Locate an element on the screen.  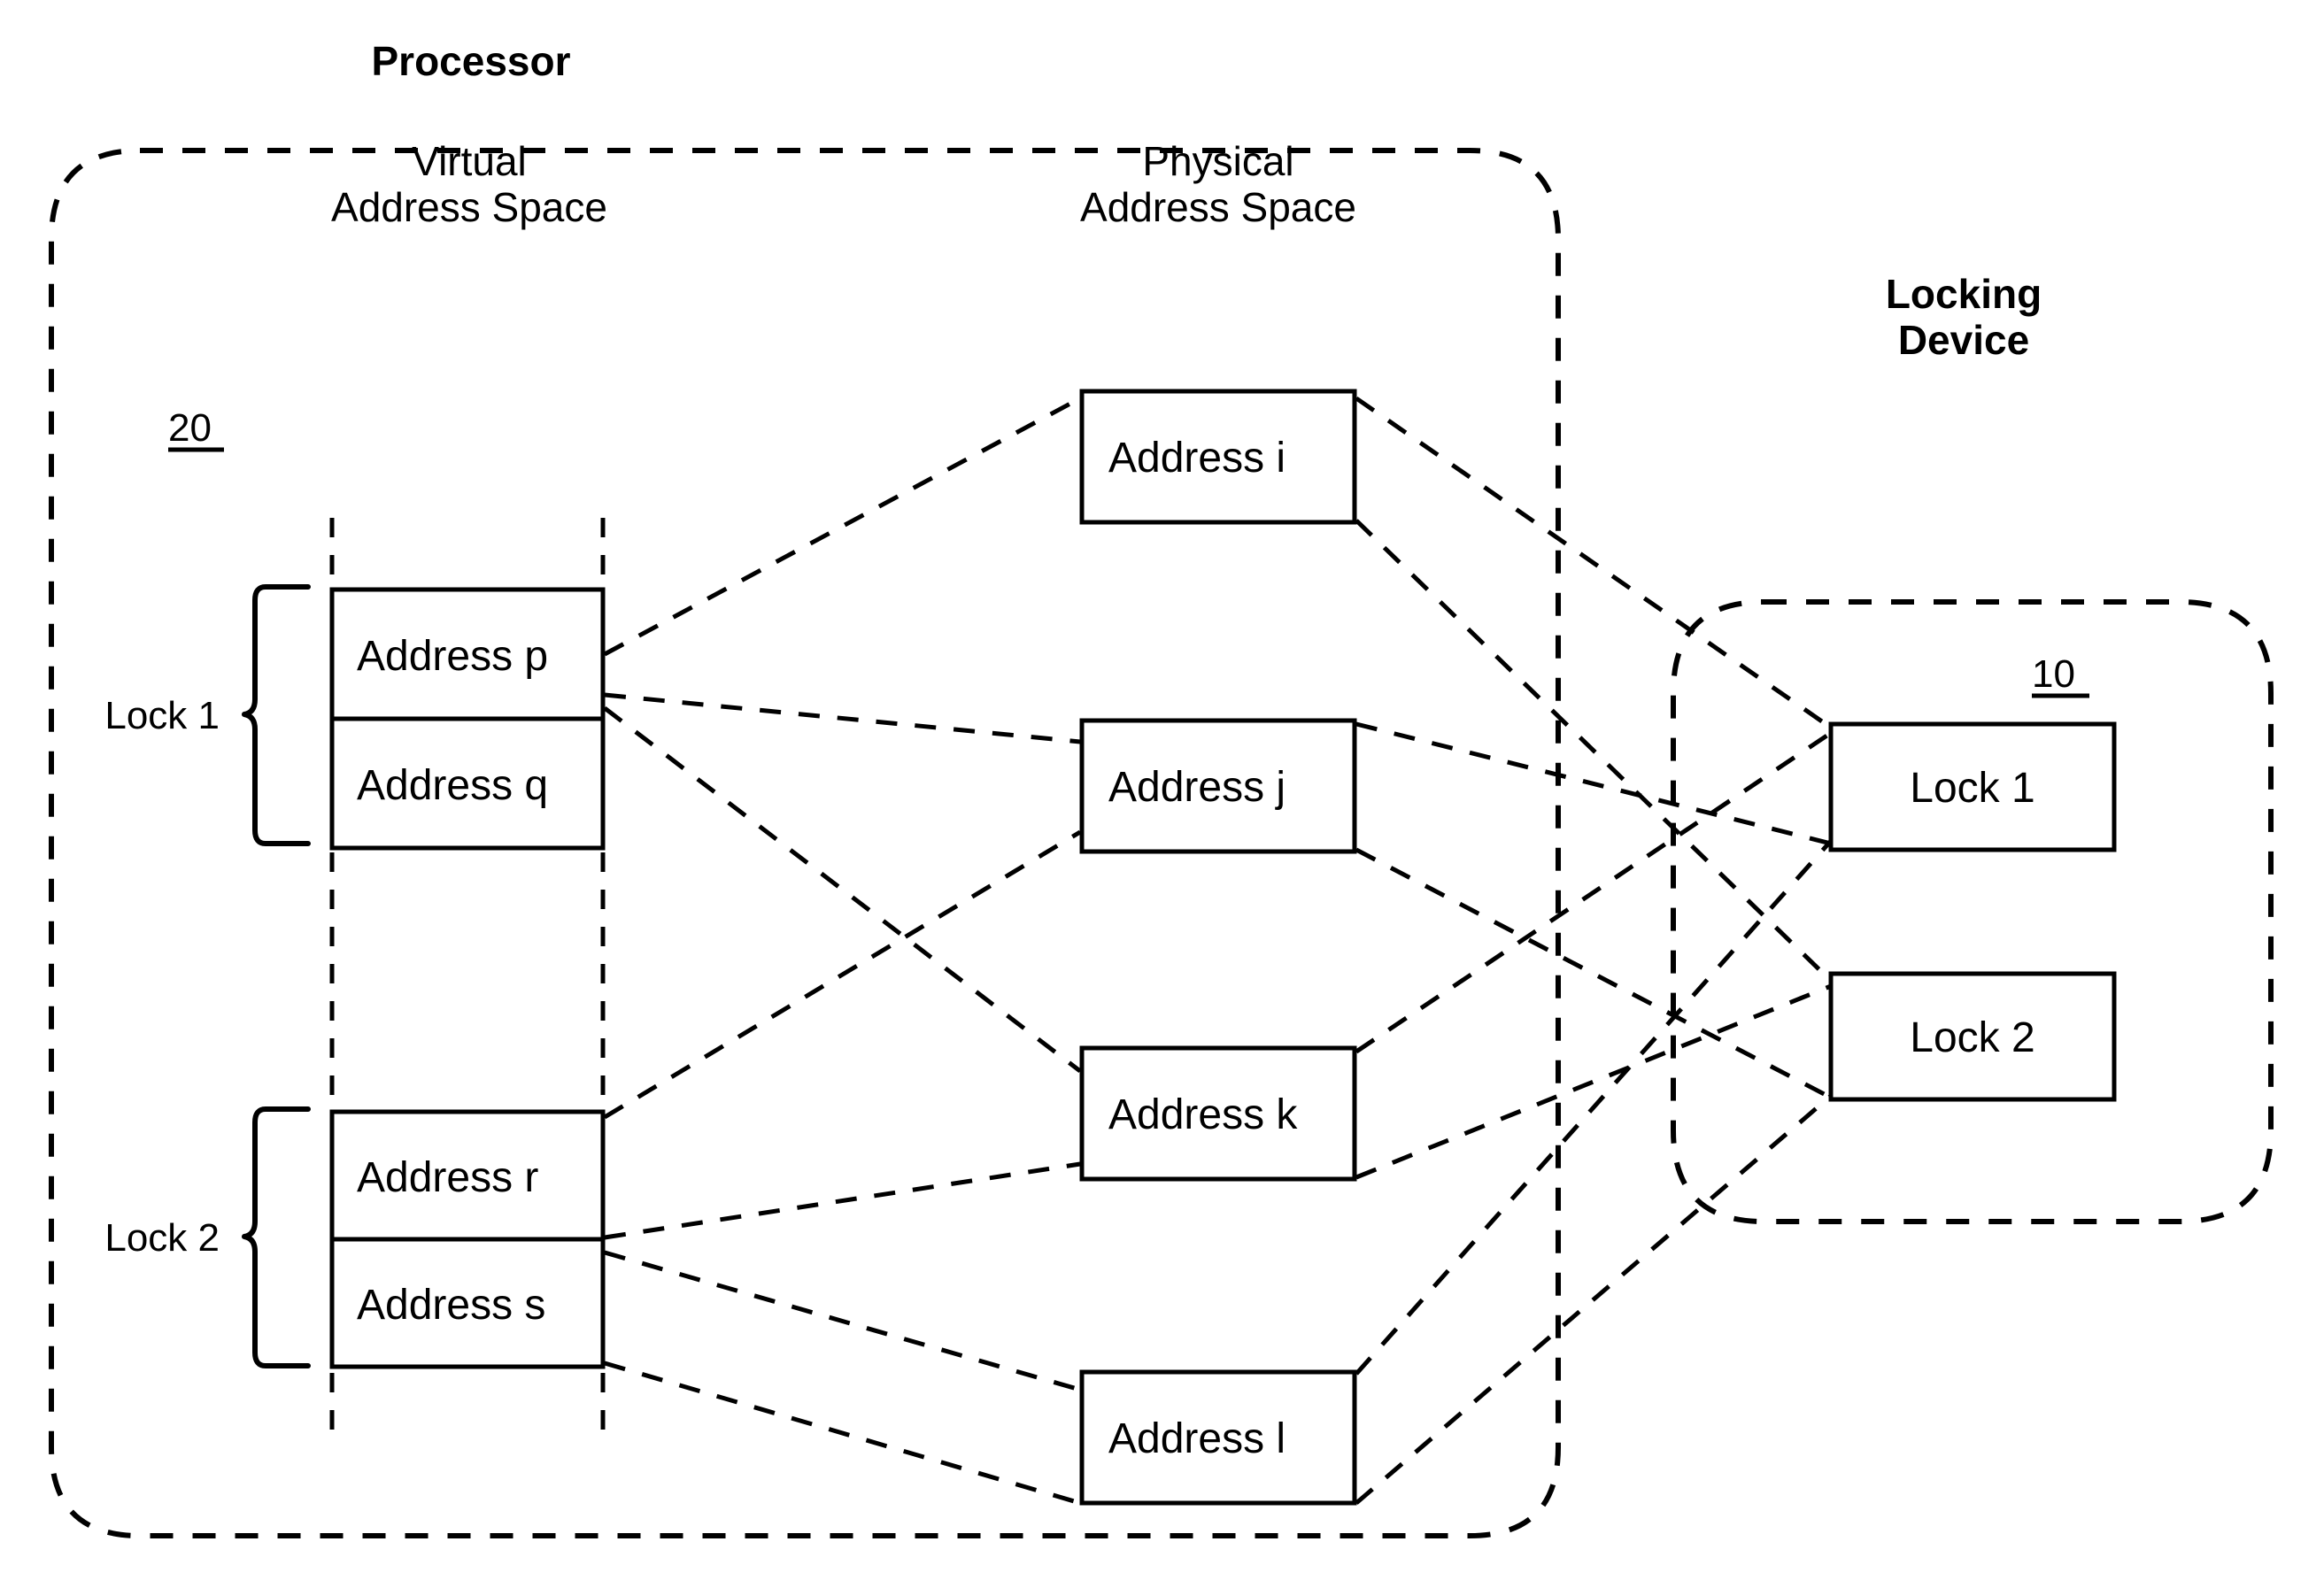
link-r-to-j is located at coordinates (842, 974).